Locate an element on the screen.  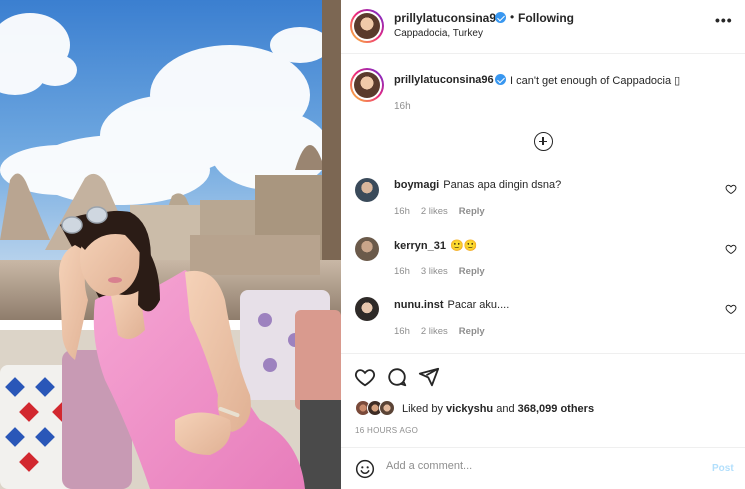
liker-username: vickyshu is located at coordinates (469, 409).